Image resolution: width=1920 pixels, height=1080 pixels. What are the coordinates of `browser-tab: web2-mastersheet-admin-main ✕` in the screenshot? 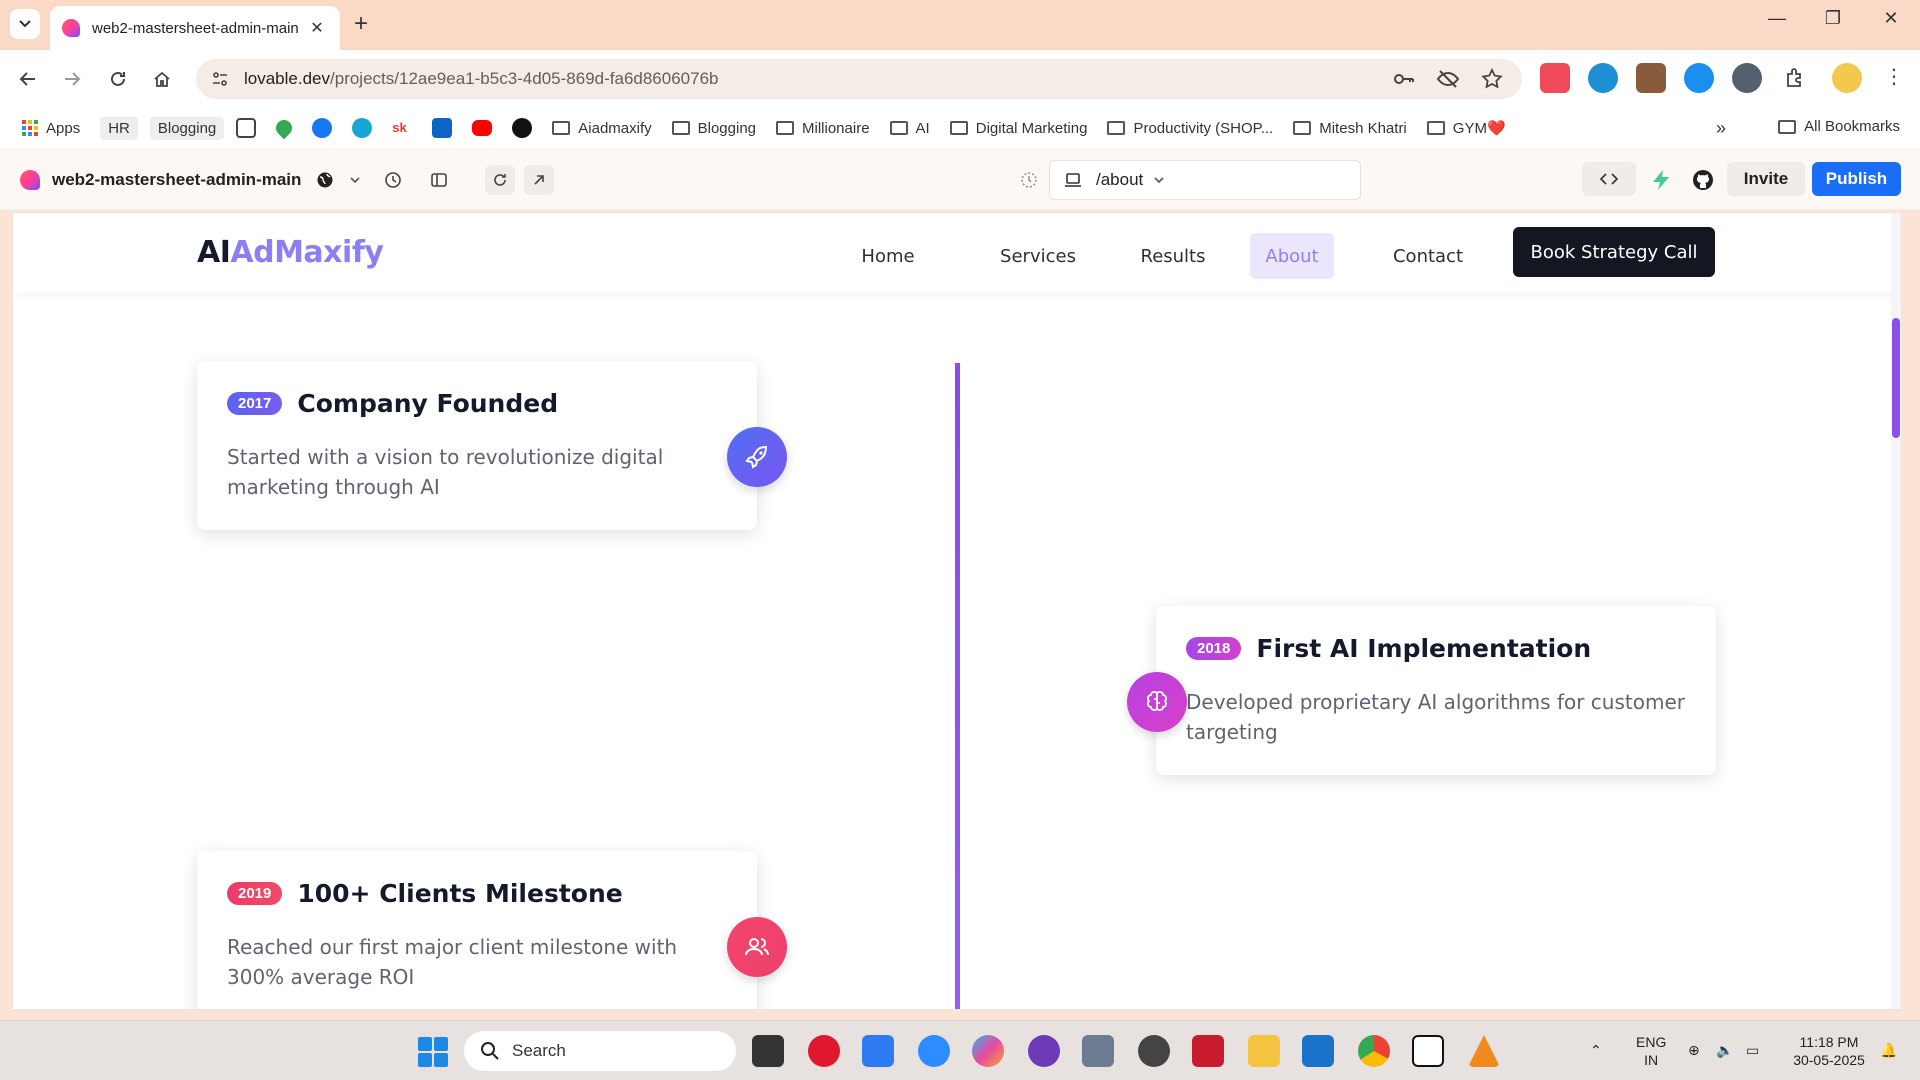 It's located at (195, 28).